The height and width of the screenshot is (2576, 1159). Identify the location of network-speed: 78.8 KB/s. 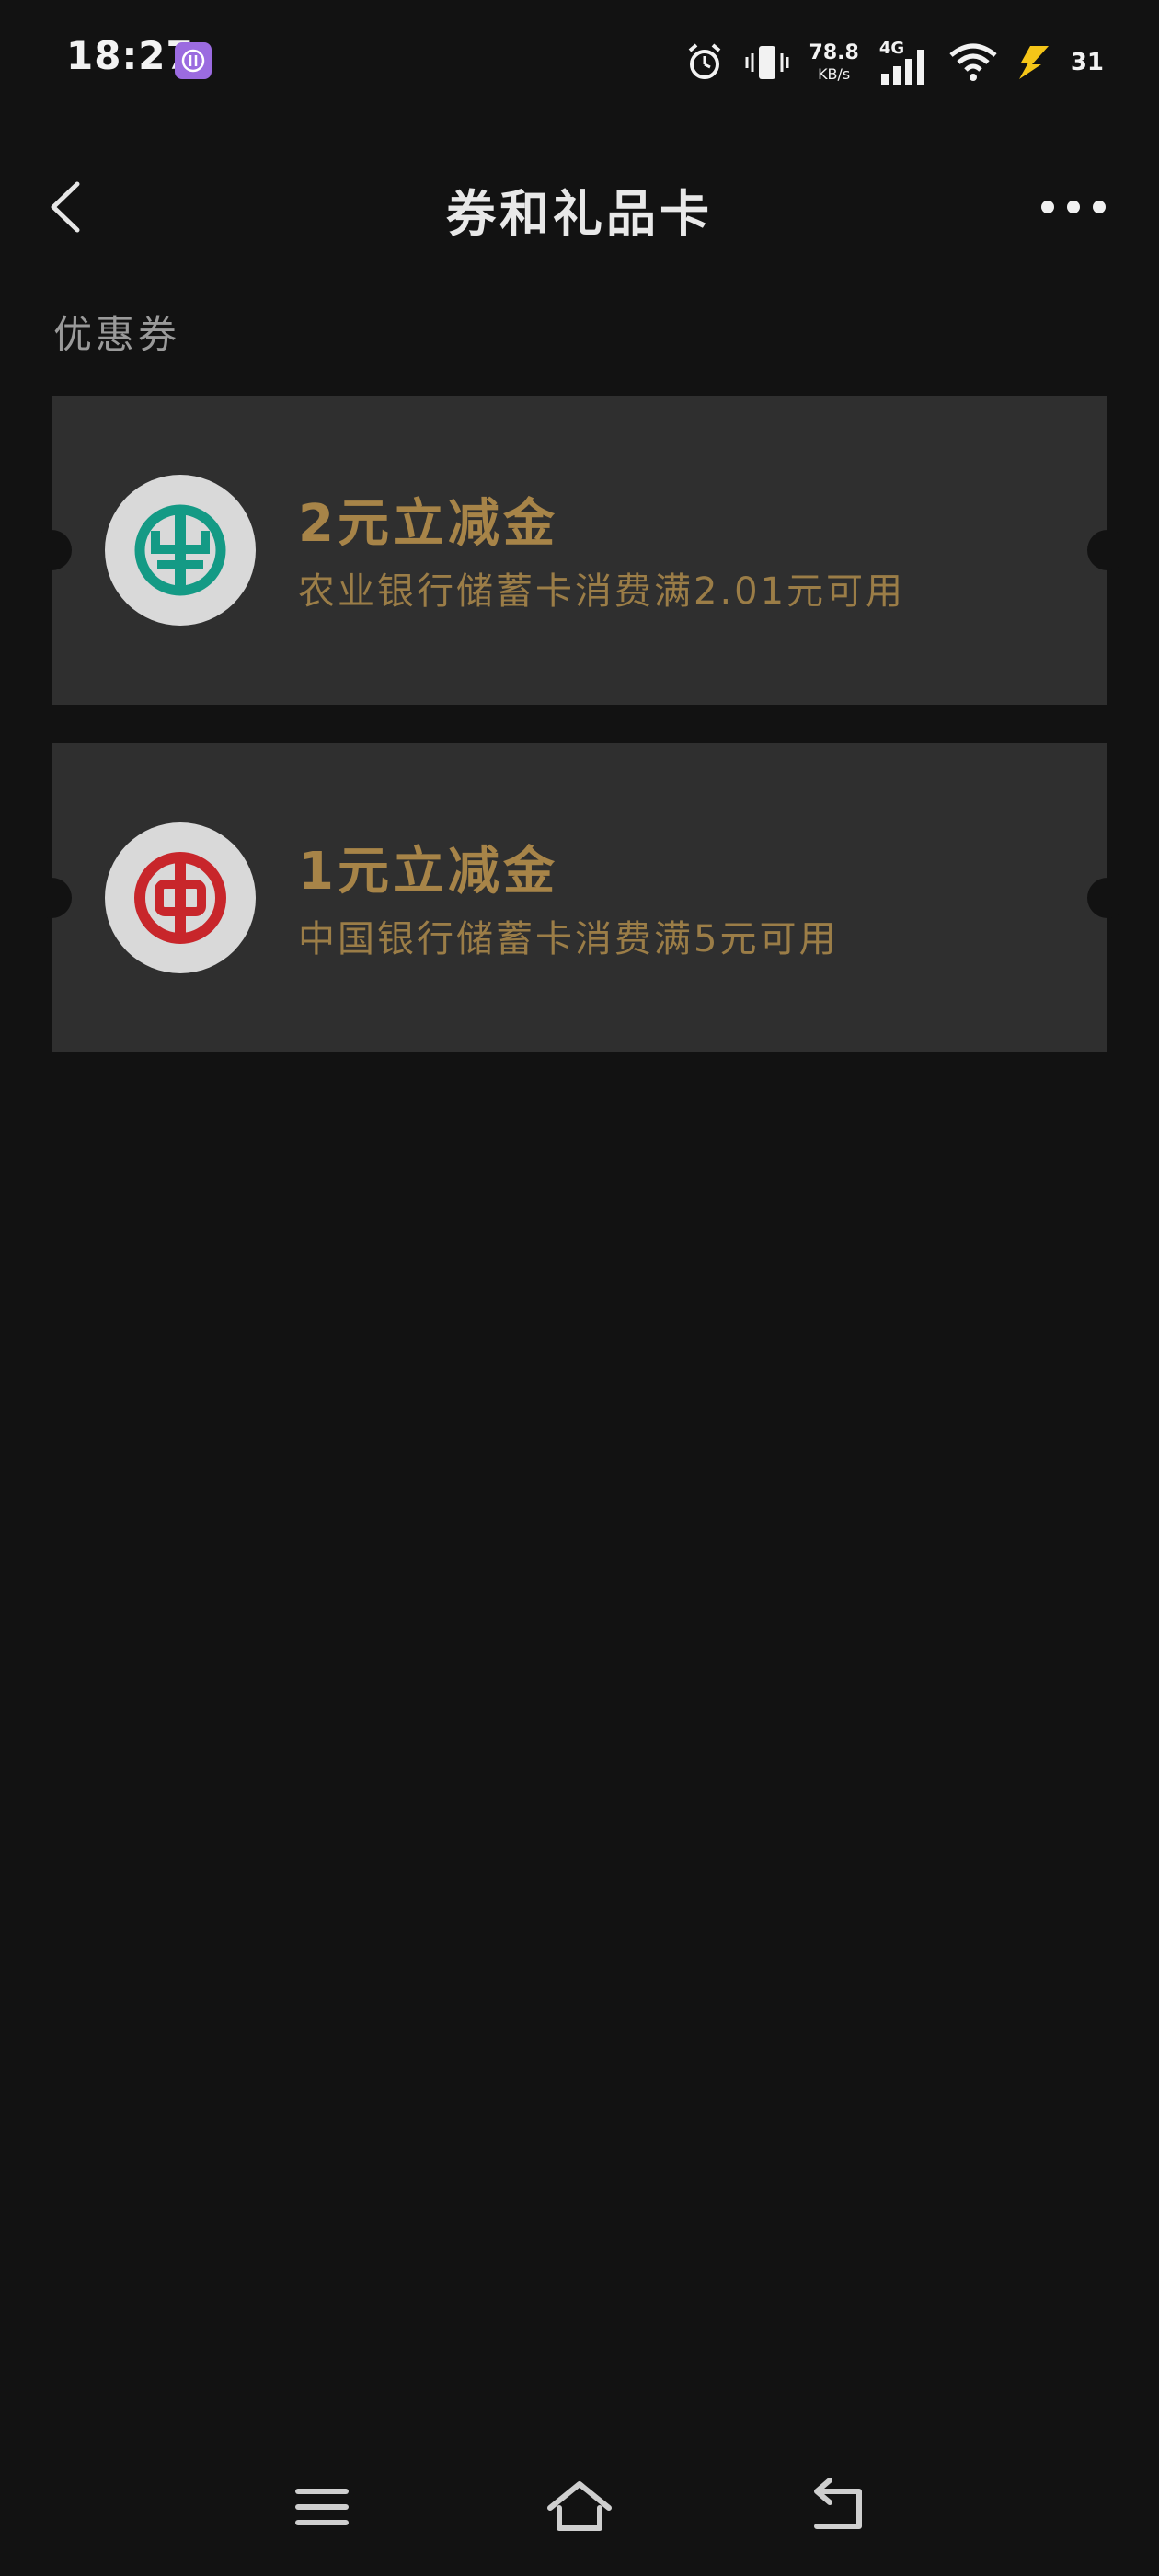
(834, 62).